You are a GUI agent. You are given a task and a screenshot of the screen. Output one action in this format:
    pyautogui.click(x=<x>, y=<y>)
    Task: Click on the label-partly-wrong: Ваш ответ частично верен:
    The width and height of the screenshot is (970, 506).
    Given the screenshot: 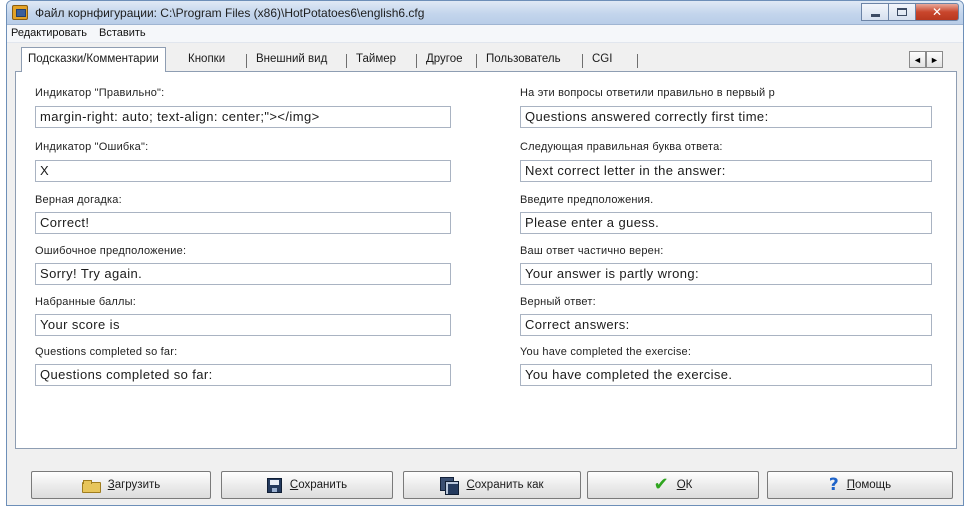 What is the action you would take?
    pyautogui.click(x=592, y=251)
    